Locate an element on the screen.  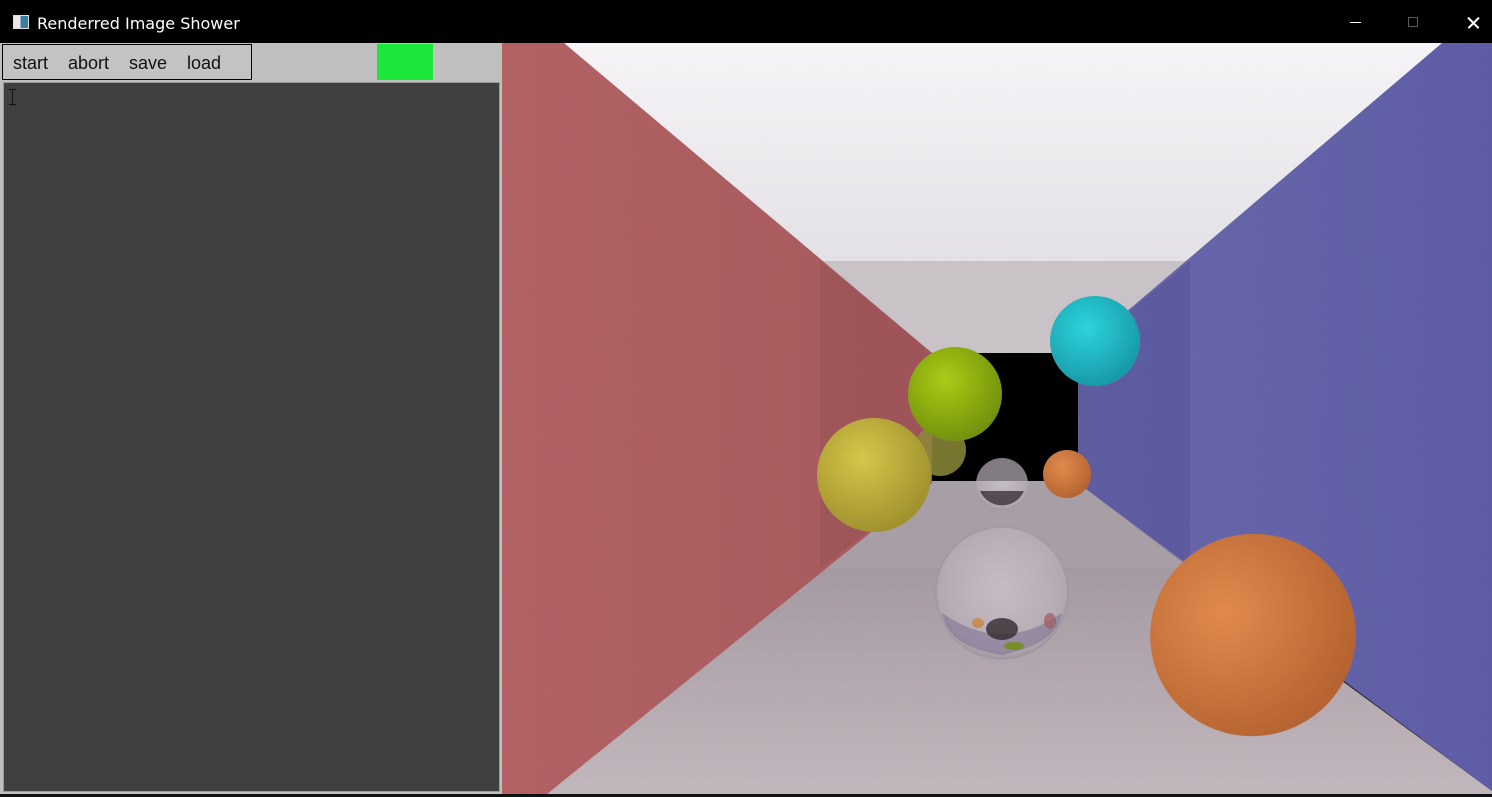
close-icon is located at coordinates (1467, 21).